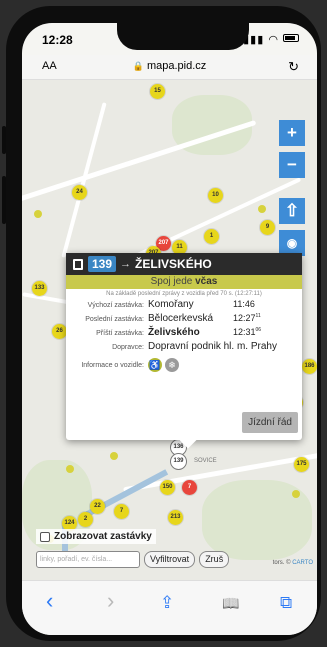 Image resolution: width=327 pixels, height=647 pixels. Describe the element at coordinates (184, 365) in the screenshot. I see `vehicle-info-row: Informace o vozidle: ♿ ❄` at that location.